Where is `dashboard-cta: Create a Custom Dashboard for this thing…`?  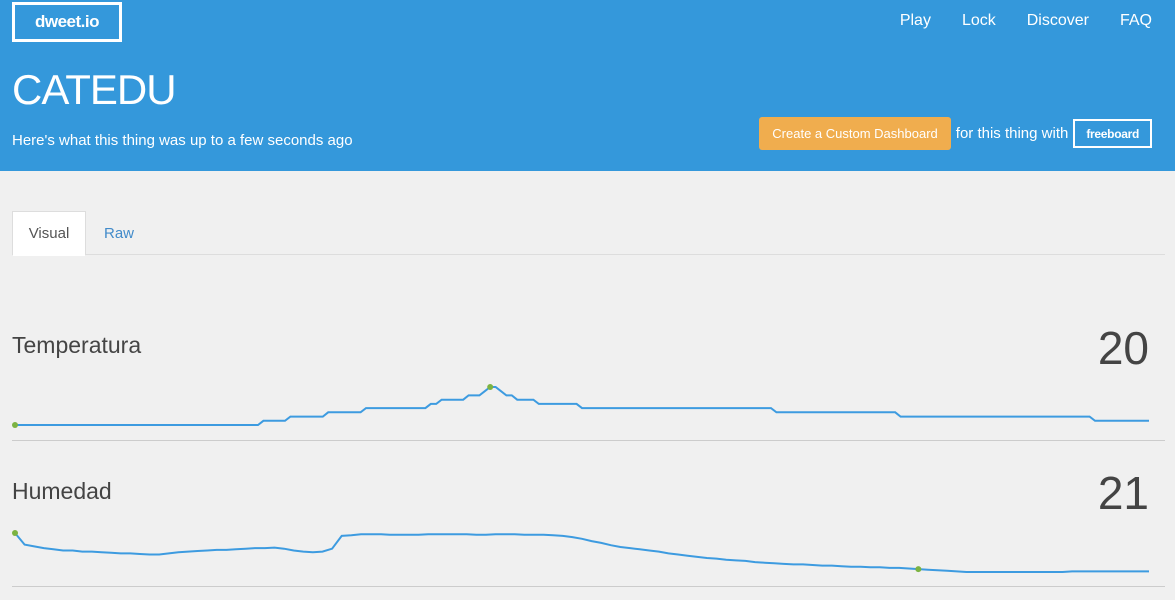
dashboard-cta: Create a Custom Dashboard for this thing… is located at coordinates (955, 133).